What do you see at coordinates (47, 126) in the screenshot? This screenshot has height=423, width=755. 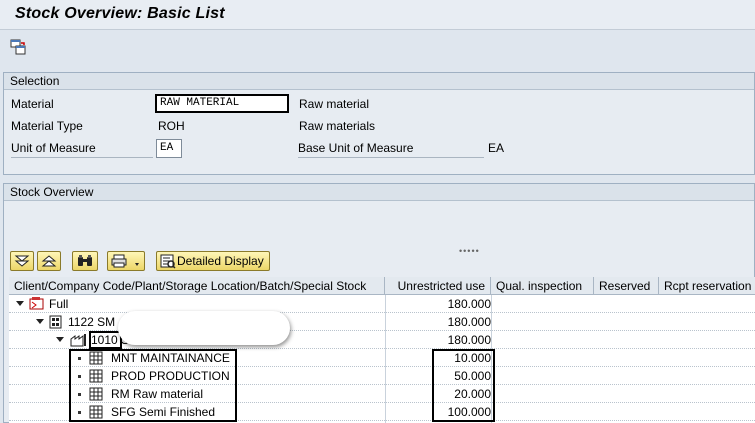 I see `material-type-label: Material Type` at bounding box center [47, 126].